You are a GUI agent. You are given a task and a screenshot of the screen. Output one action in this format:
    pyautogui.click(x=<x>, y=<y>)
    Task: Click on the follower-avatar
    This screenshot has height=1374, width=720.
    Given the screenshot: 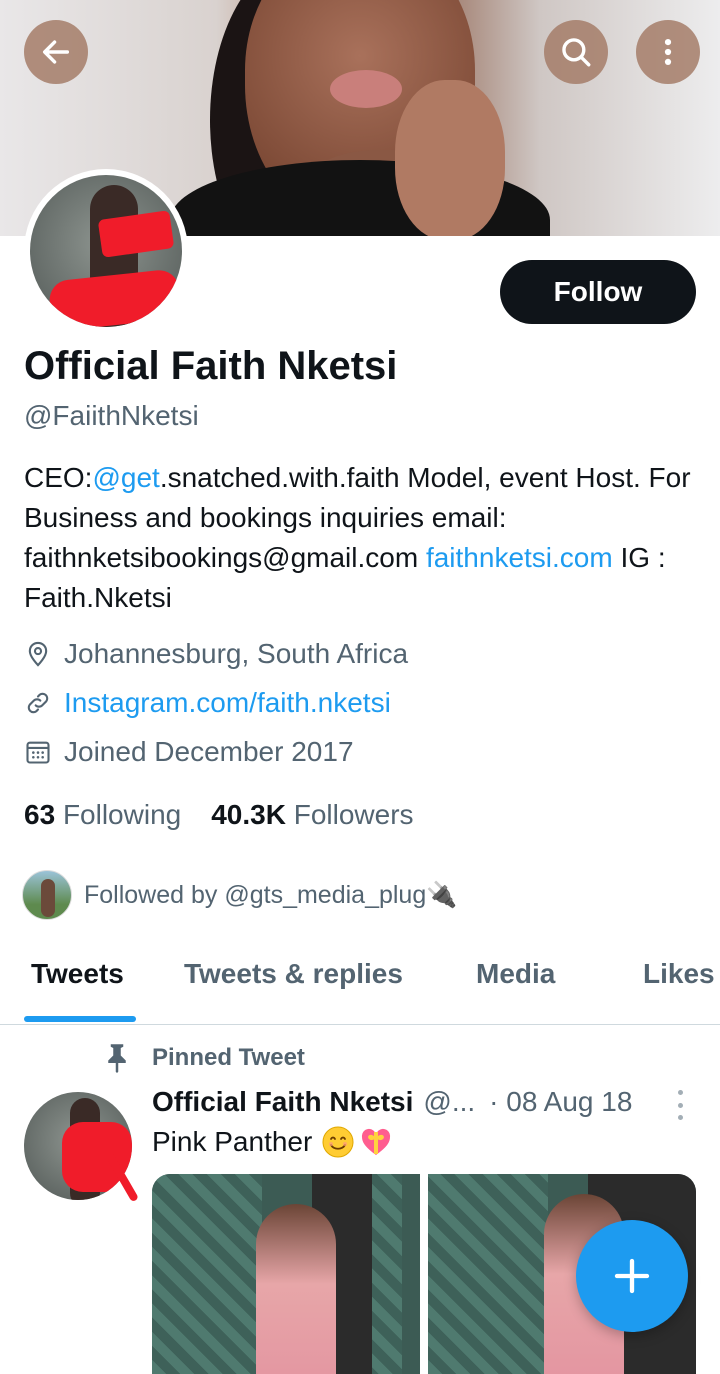 What is the action you would take?
    pyautogui.click(x=47, y=895)
    